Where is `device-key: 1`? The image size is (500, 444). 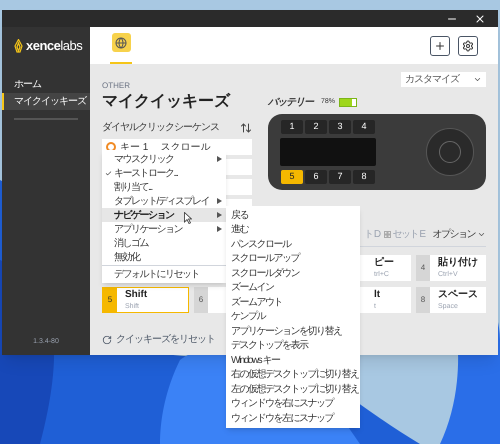
device-key: 1 is located at coordinates (292, 127).